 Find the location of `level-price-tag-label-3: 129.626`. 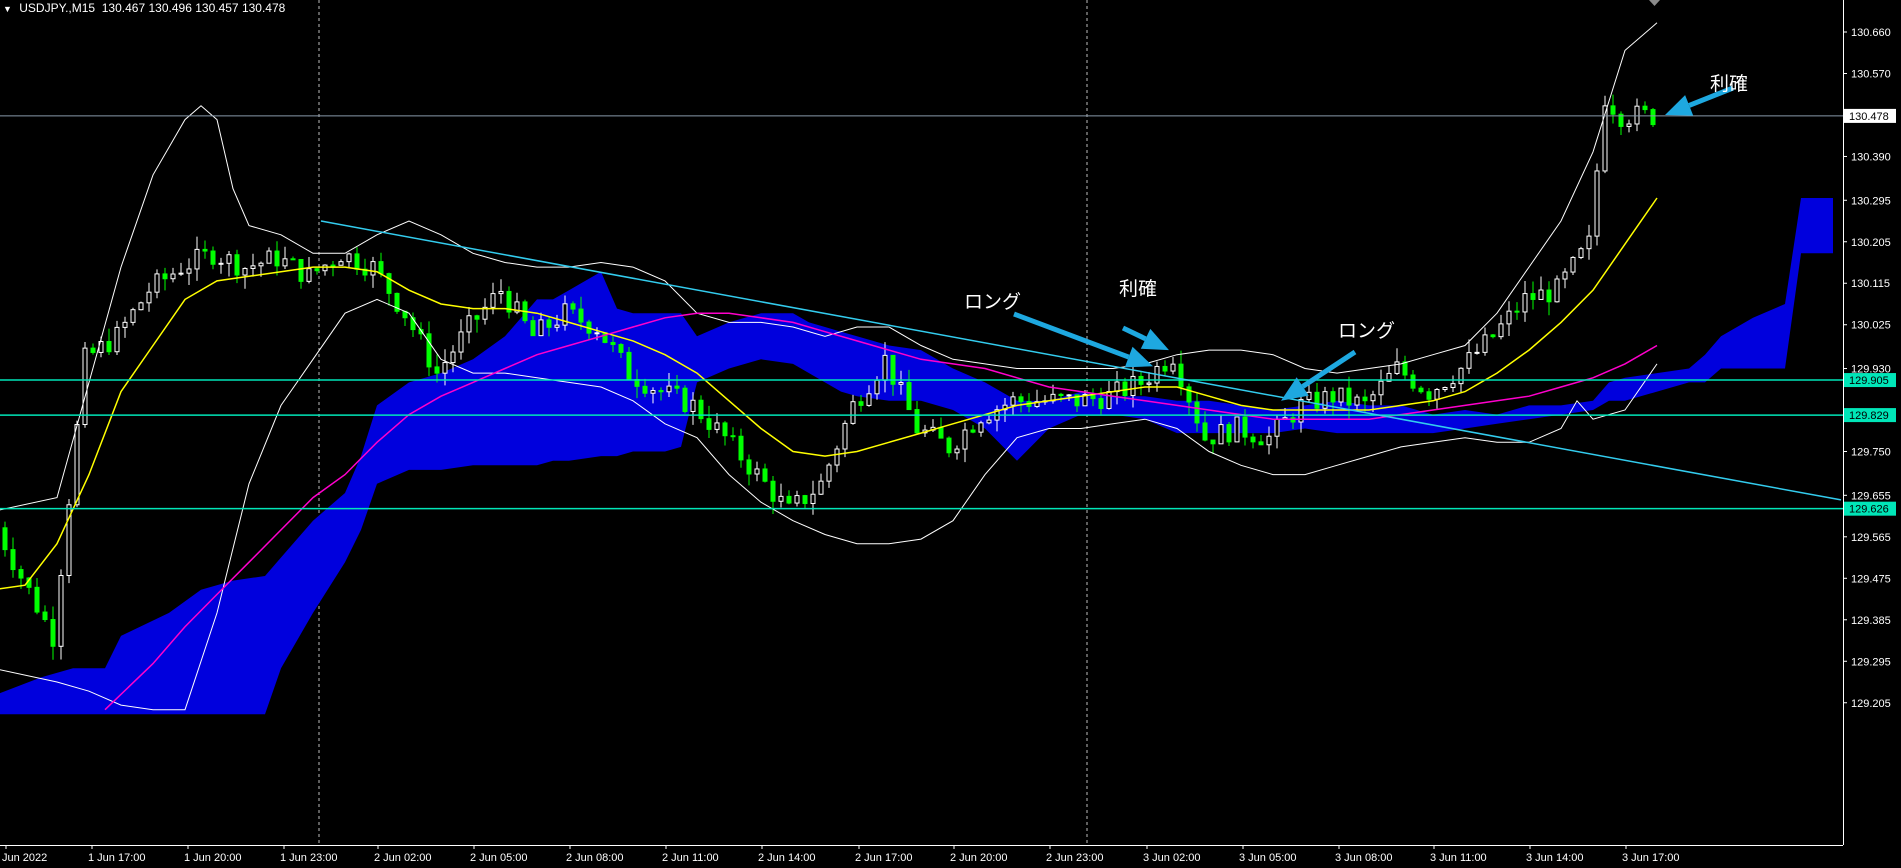

level-price-tag-label-3: 129.626 is located at coordinates (1869, 510).